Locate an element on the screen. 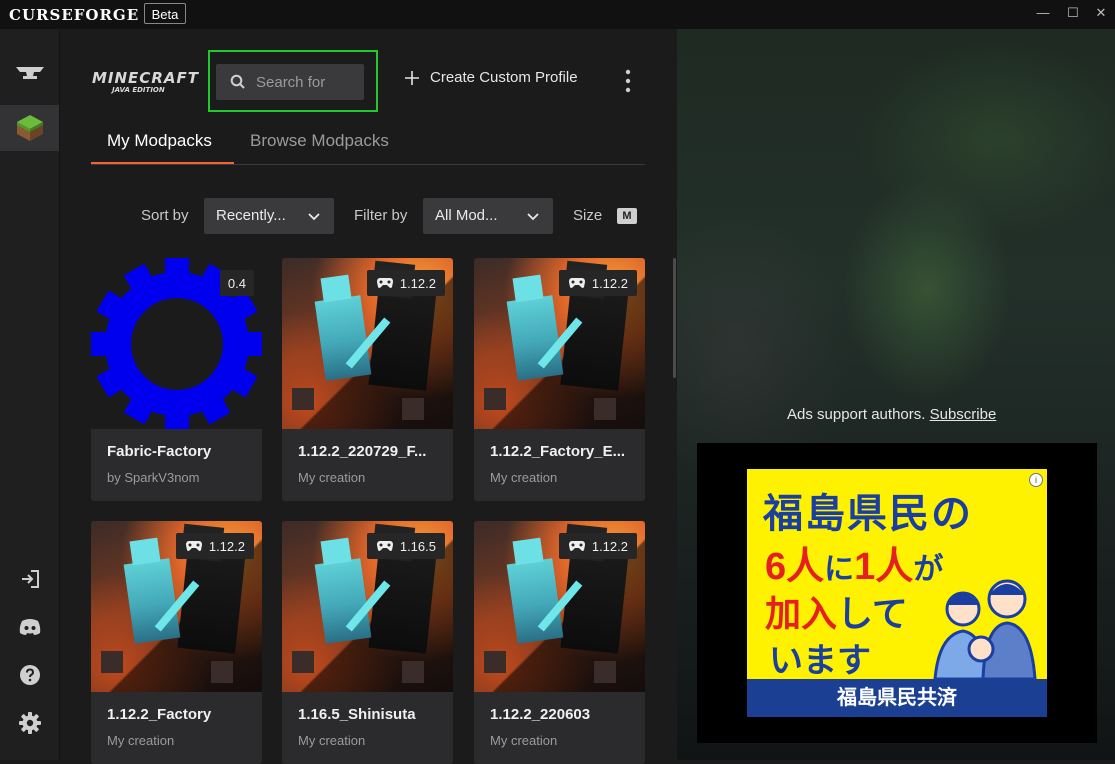 The height and width of the screenshot is (764, 1115). login-button is located at coordinates (29, 579).